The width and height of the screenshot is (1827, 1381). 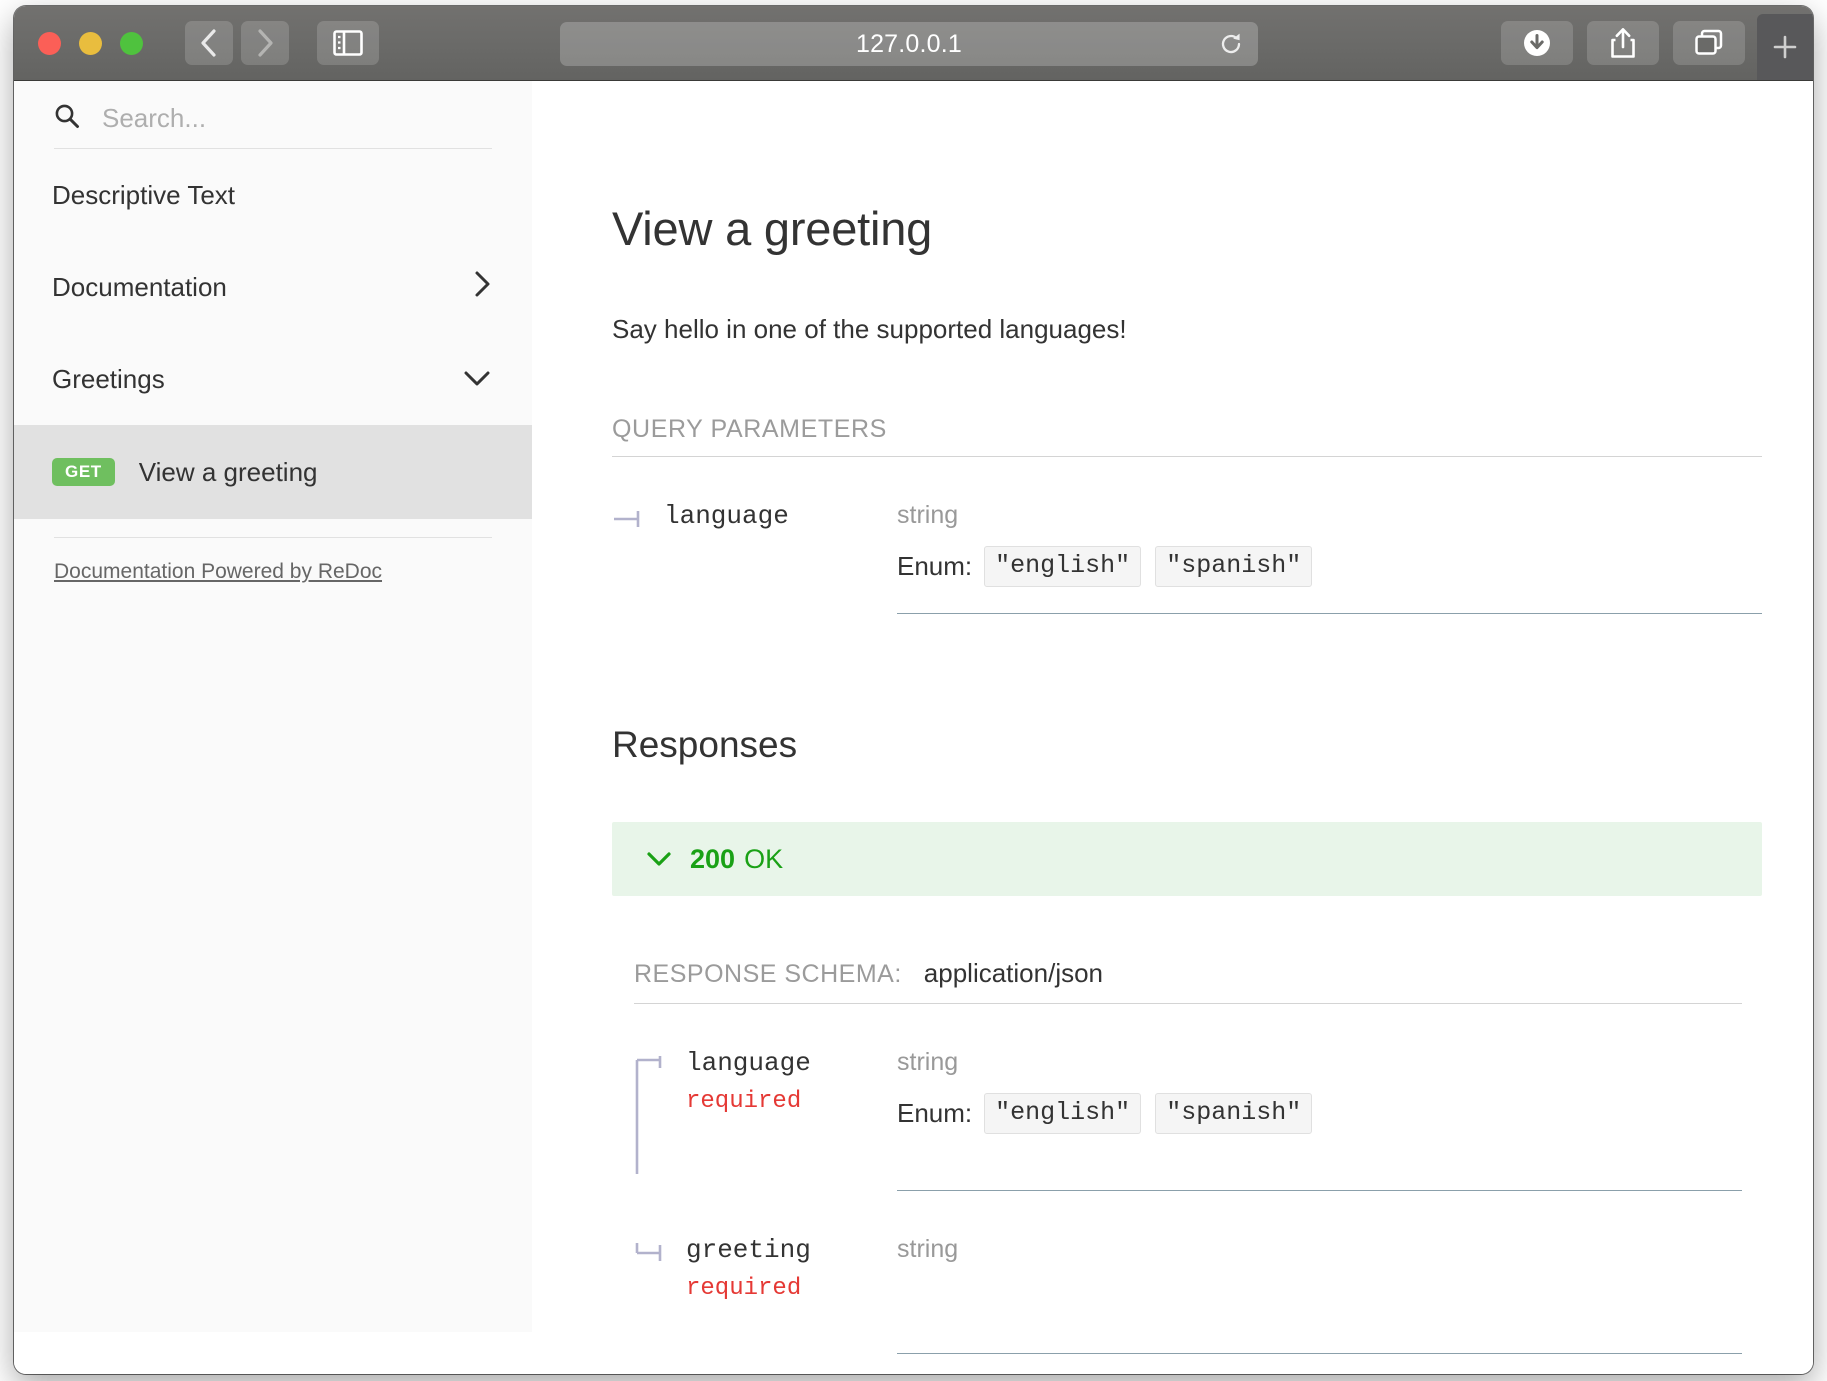 What do you see at coordinates (764, 858) in the screenshot?
I see `response-status-text: OK` at bounding box center [764, 858].